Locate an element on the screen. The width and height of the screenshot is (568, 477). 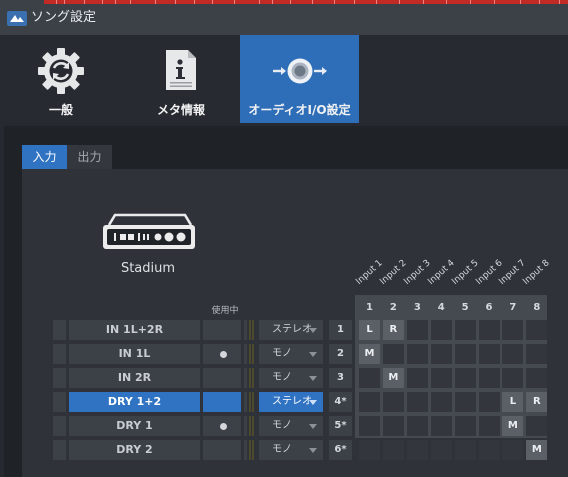
column-number: 3 is located at coordinates (417, 307).